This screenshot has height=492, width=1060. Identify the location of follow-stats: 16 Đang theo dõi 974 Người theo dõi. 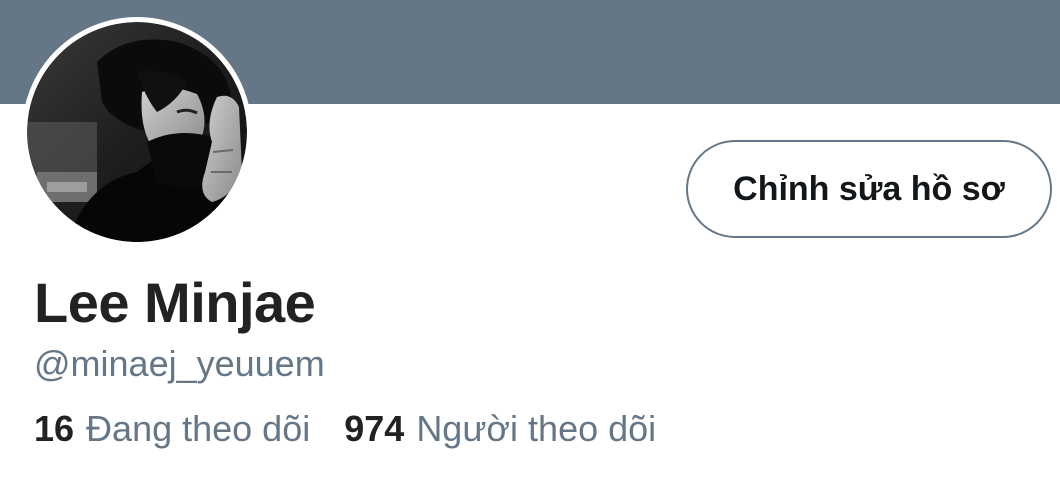
(345, 429).